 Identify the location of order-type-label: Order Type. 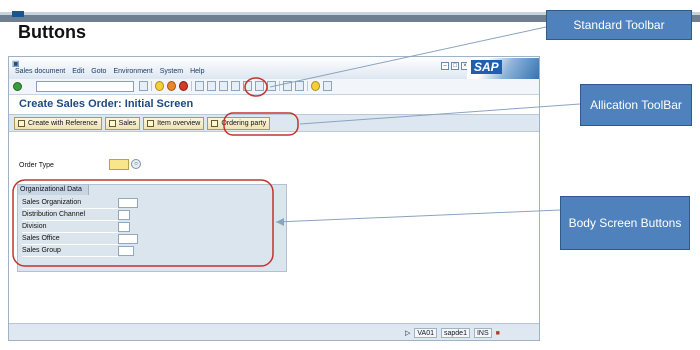
(36, 165).